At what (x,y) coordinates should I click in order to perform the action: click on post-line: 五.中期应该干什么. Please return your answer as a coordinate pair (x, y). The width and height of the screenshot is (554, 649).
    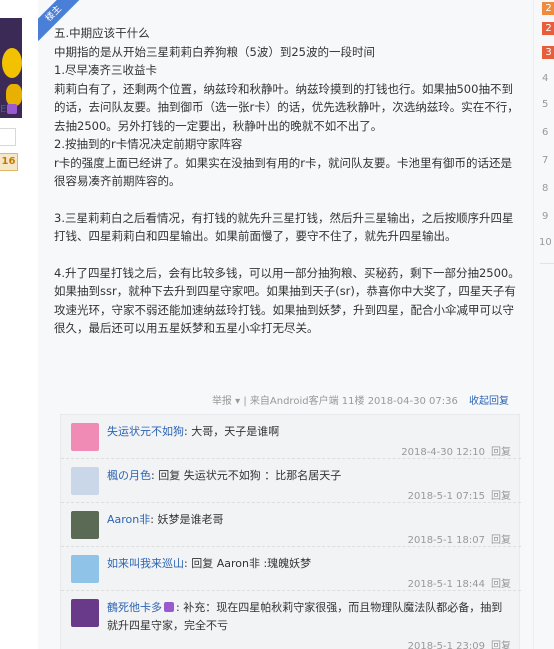
    Looking at the image, I should click on (102, 33).